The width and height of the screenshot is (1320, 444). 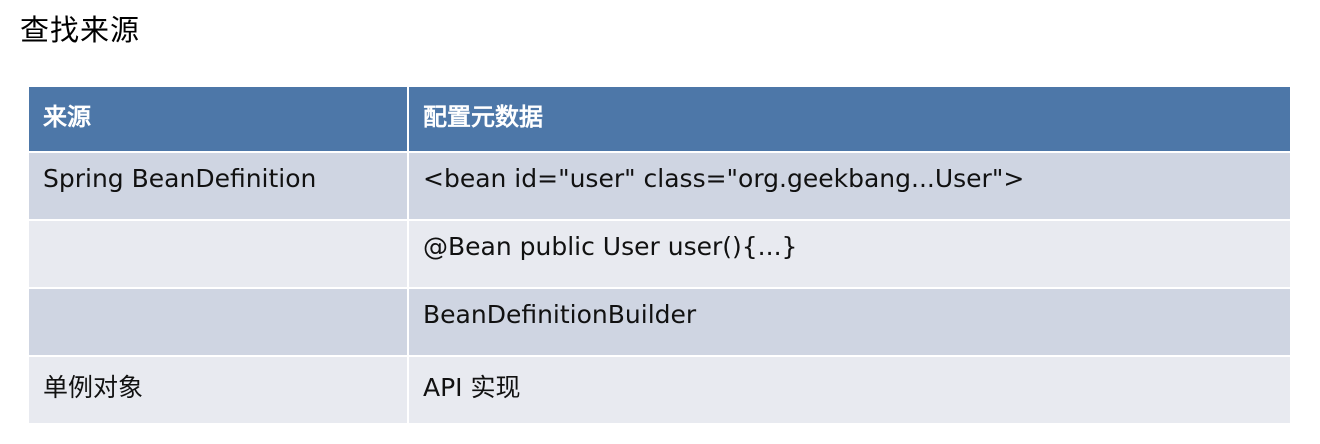 What do you see at coordinates (218, 390) in the screenshot?
I see `cell-source: 单例对象` at bounding box center [218, 390].